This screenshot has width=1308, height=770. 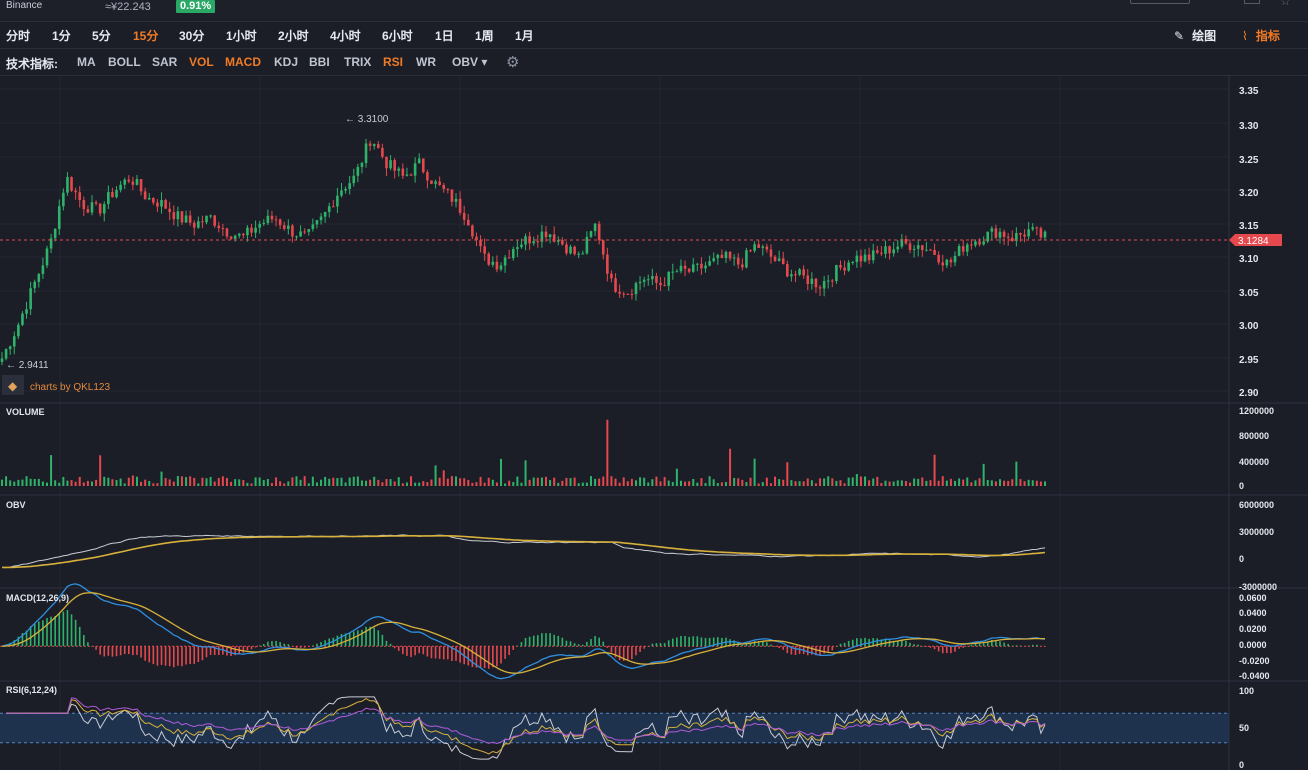 I want to click on tf-1mo: 1月, so click(x=524, y=35).